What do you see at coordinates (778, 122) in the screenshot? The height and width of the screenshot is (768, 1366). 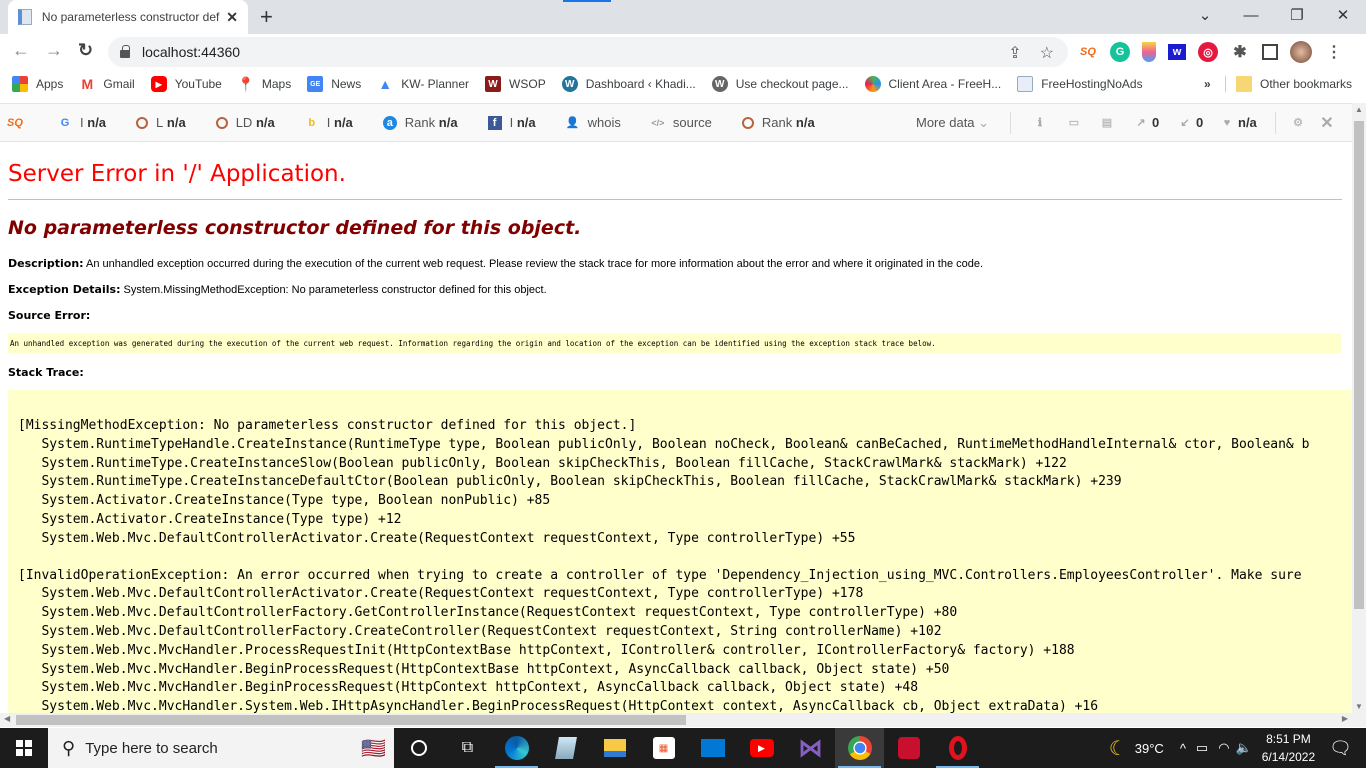 I see `seo-semrush-rank: Rank n/a` at bounding box center [778, 122].